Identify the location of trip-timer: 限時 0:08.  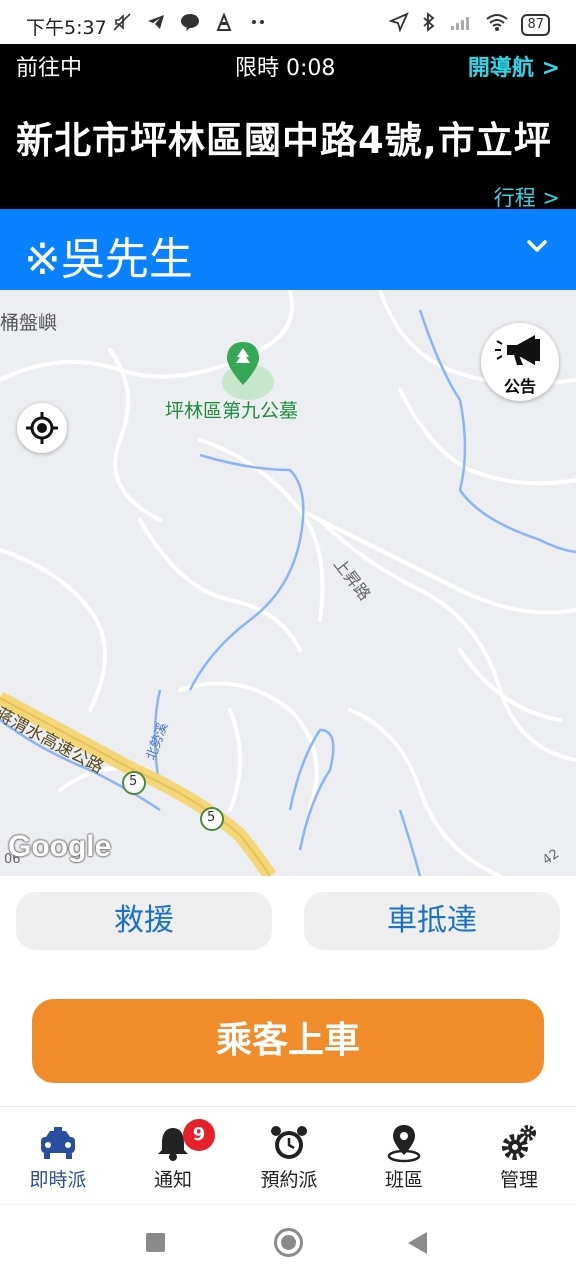
(285, 68).